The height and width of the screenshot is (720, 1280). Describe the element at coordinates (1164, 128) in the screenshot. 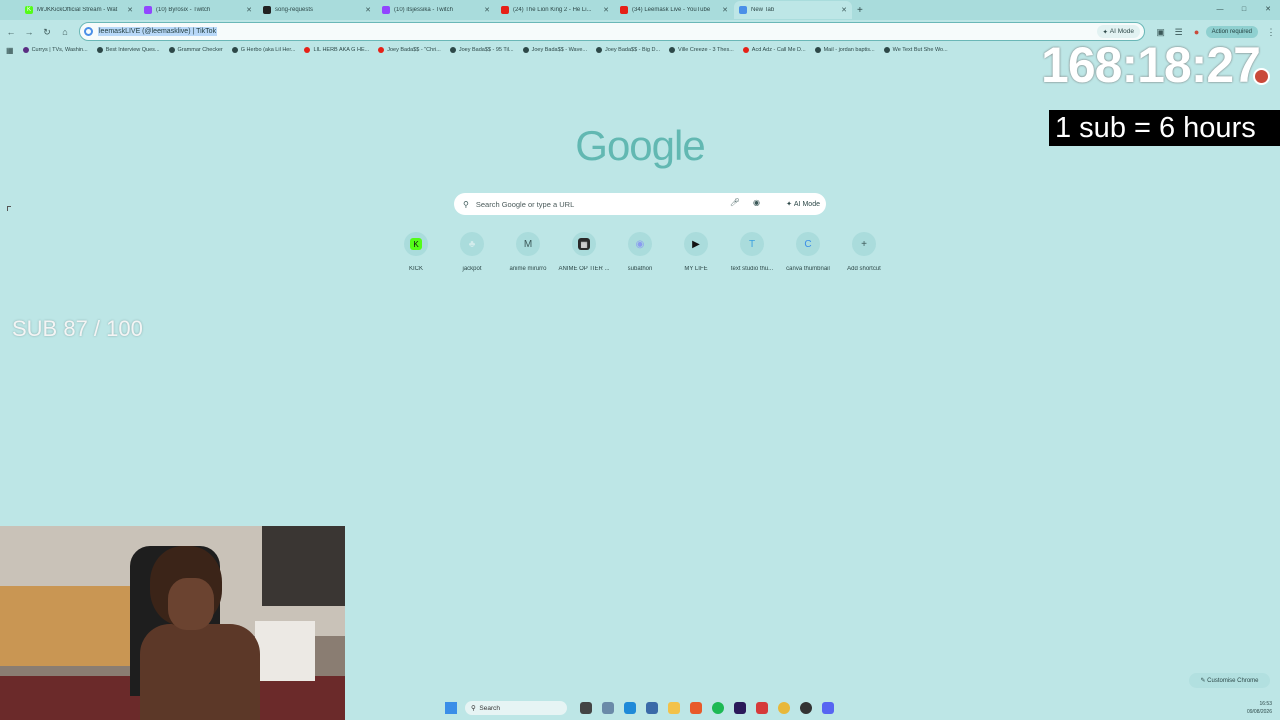

I see `sub-rate-banner: 1 sub = 6 hours` at that location.